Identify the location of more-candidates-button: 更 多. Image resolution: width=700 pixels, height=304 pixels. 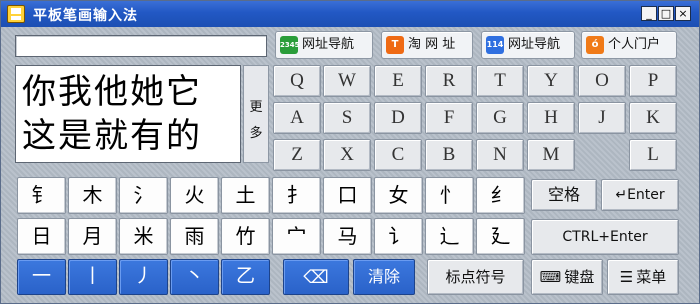
(256, 114).